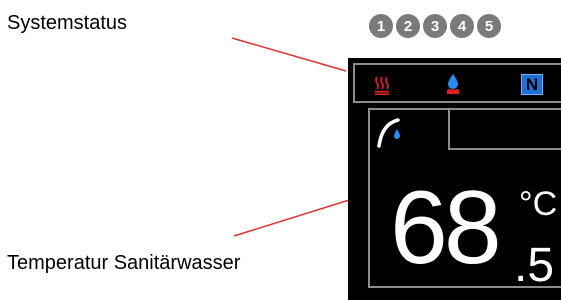 This screenshot has height=300, width=561. I want to click on temperature-decimal: .5, so click(534, 265).